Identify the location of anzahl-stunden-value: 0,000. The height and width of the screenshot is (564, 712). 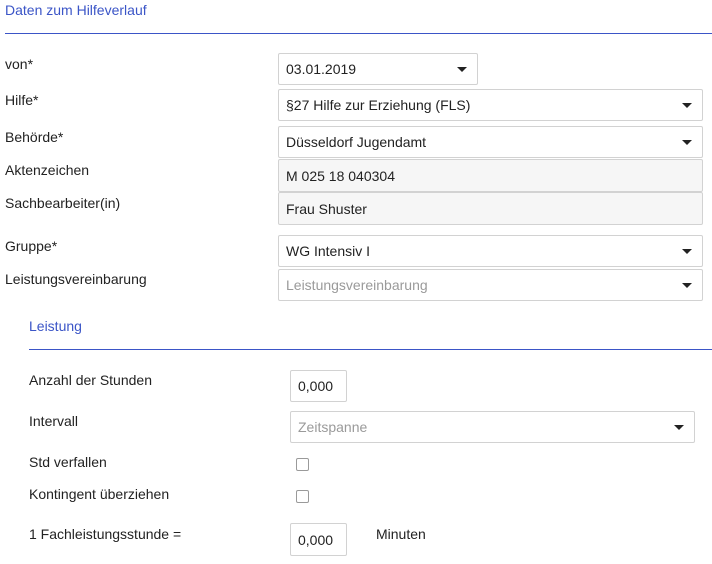
(316, 386).